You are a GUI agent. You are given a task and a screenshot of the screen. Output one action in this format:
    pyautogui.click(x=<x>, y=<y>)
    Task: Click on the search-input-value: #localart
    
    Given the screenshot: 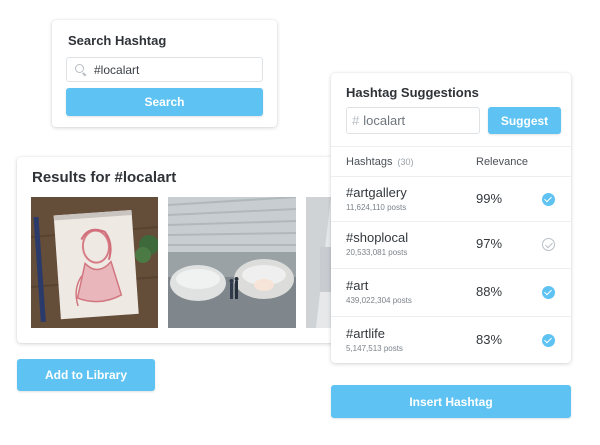 What is the action you would take?
    pyautogui.click(x=117, y=69)
    